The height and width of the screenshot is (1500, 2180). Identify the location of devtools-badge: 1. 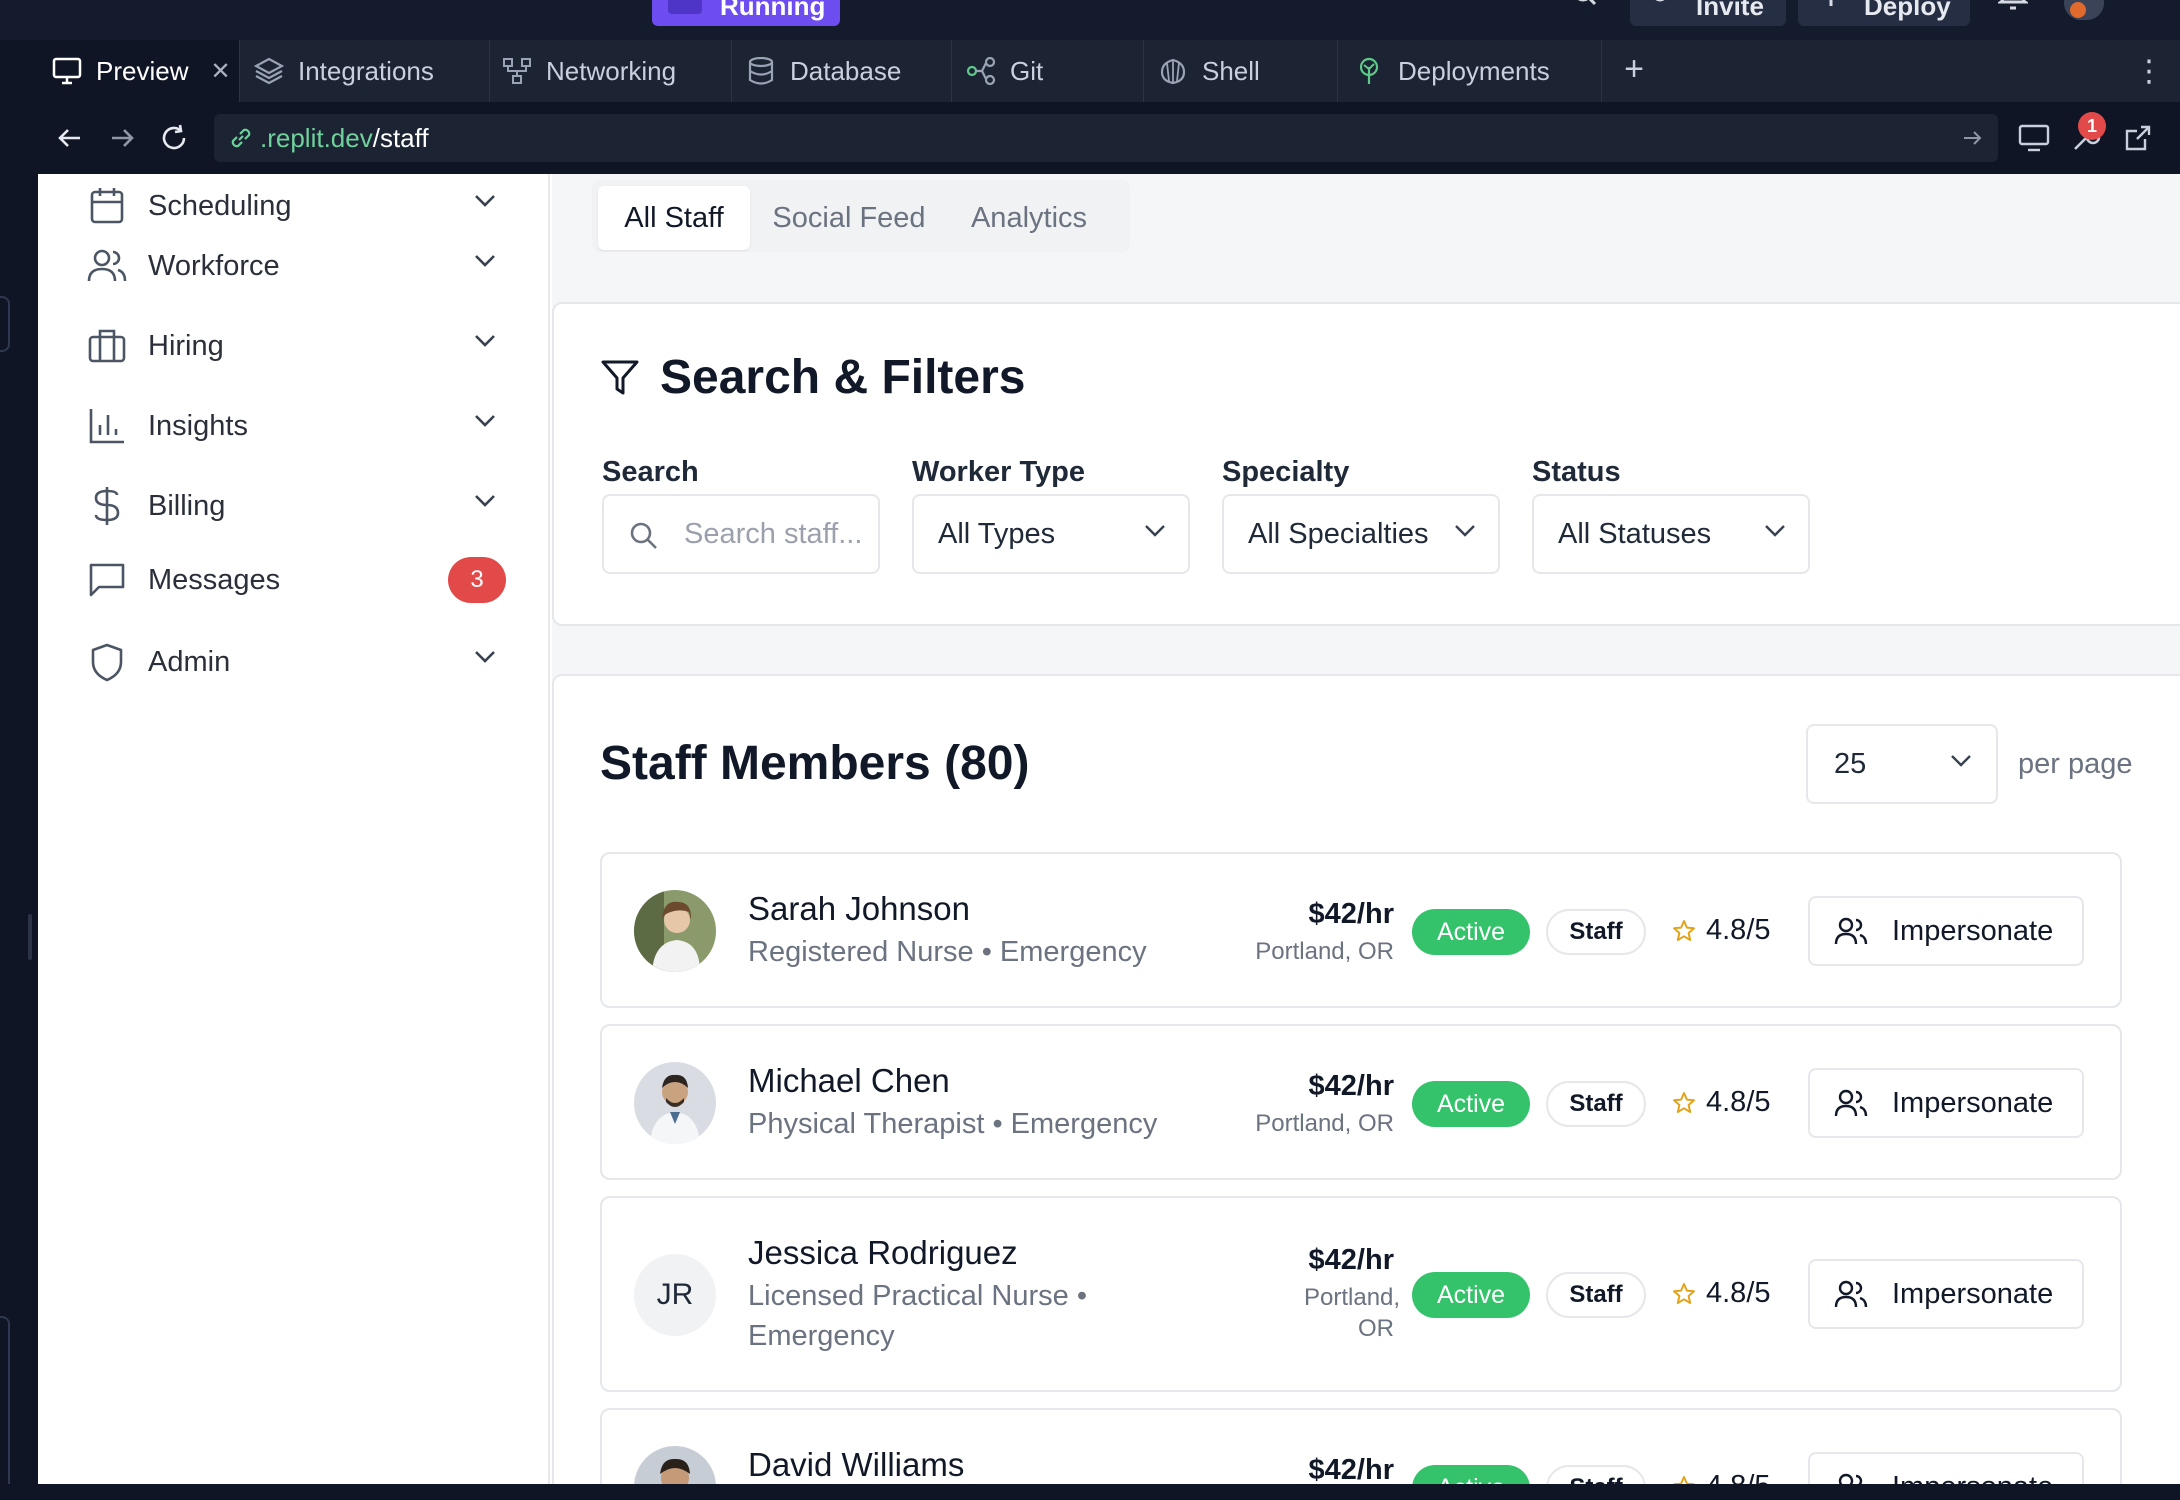
(2092, 126).